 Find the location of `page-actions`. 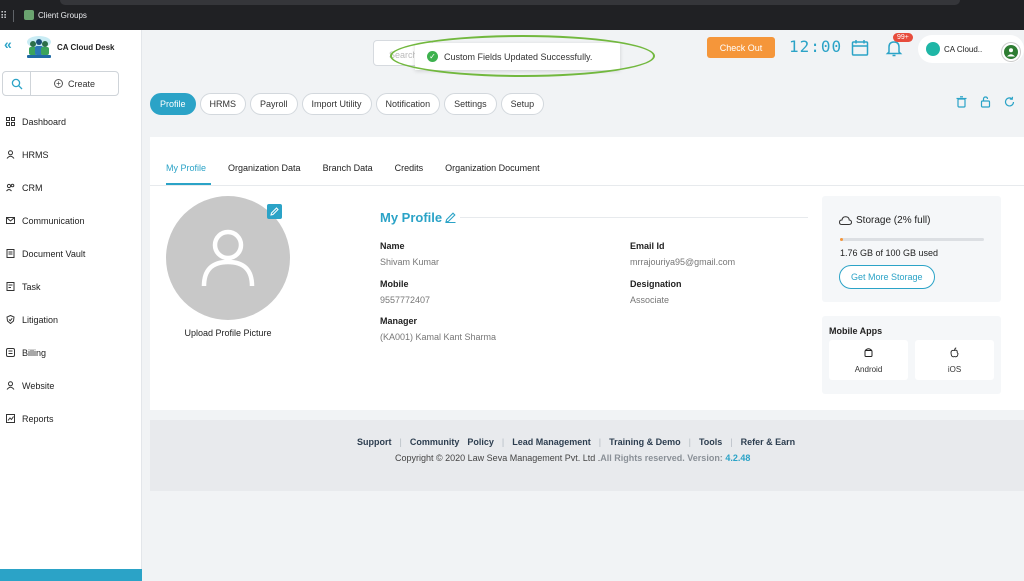

page-actions is located at coordinates (985, 102).